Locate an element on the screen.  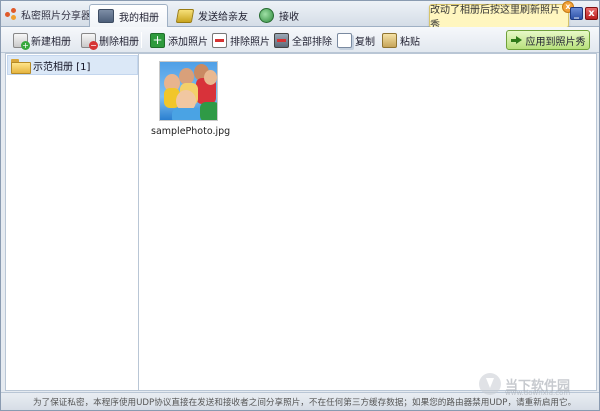
copy-label: 复制 is located at coordinates (365, 42).